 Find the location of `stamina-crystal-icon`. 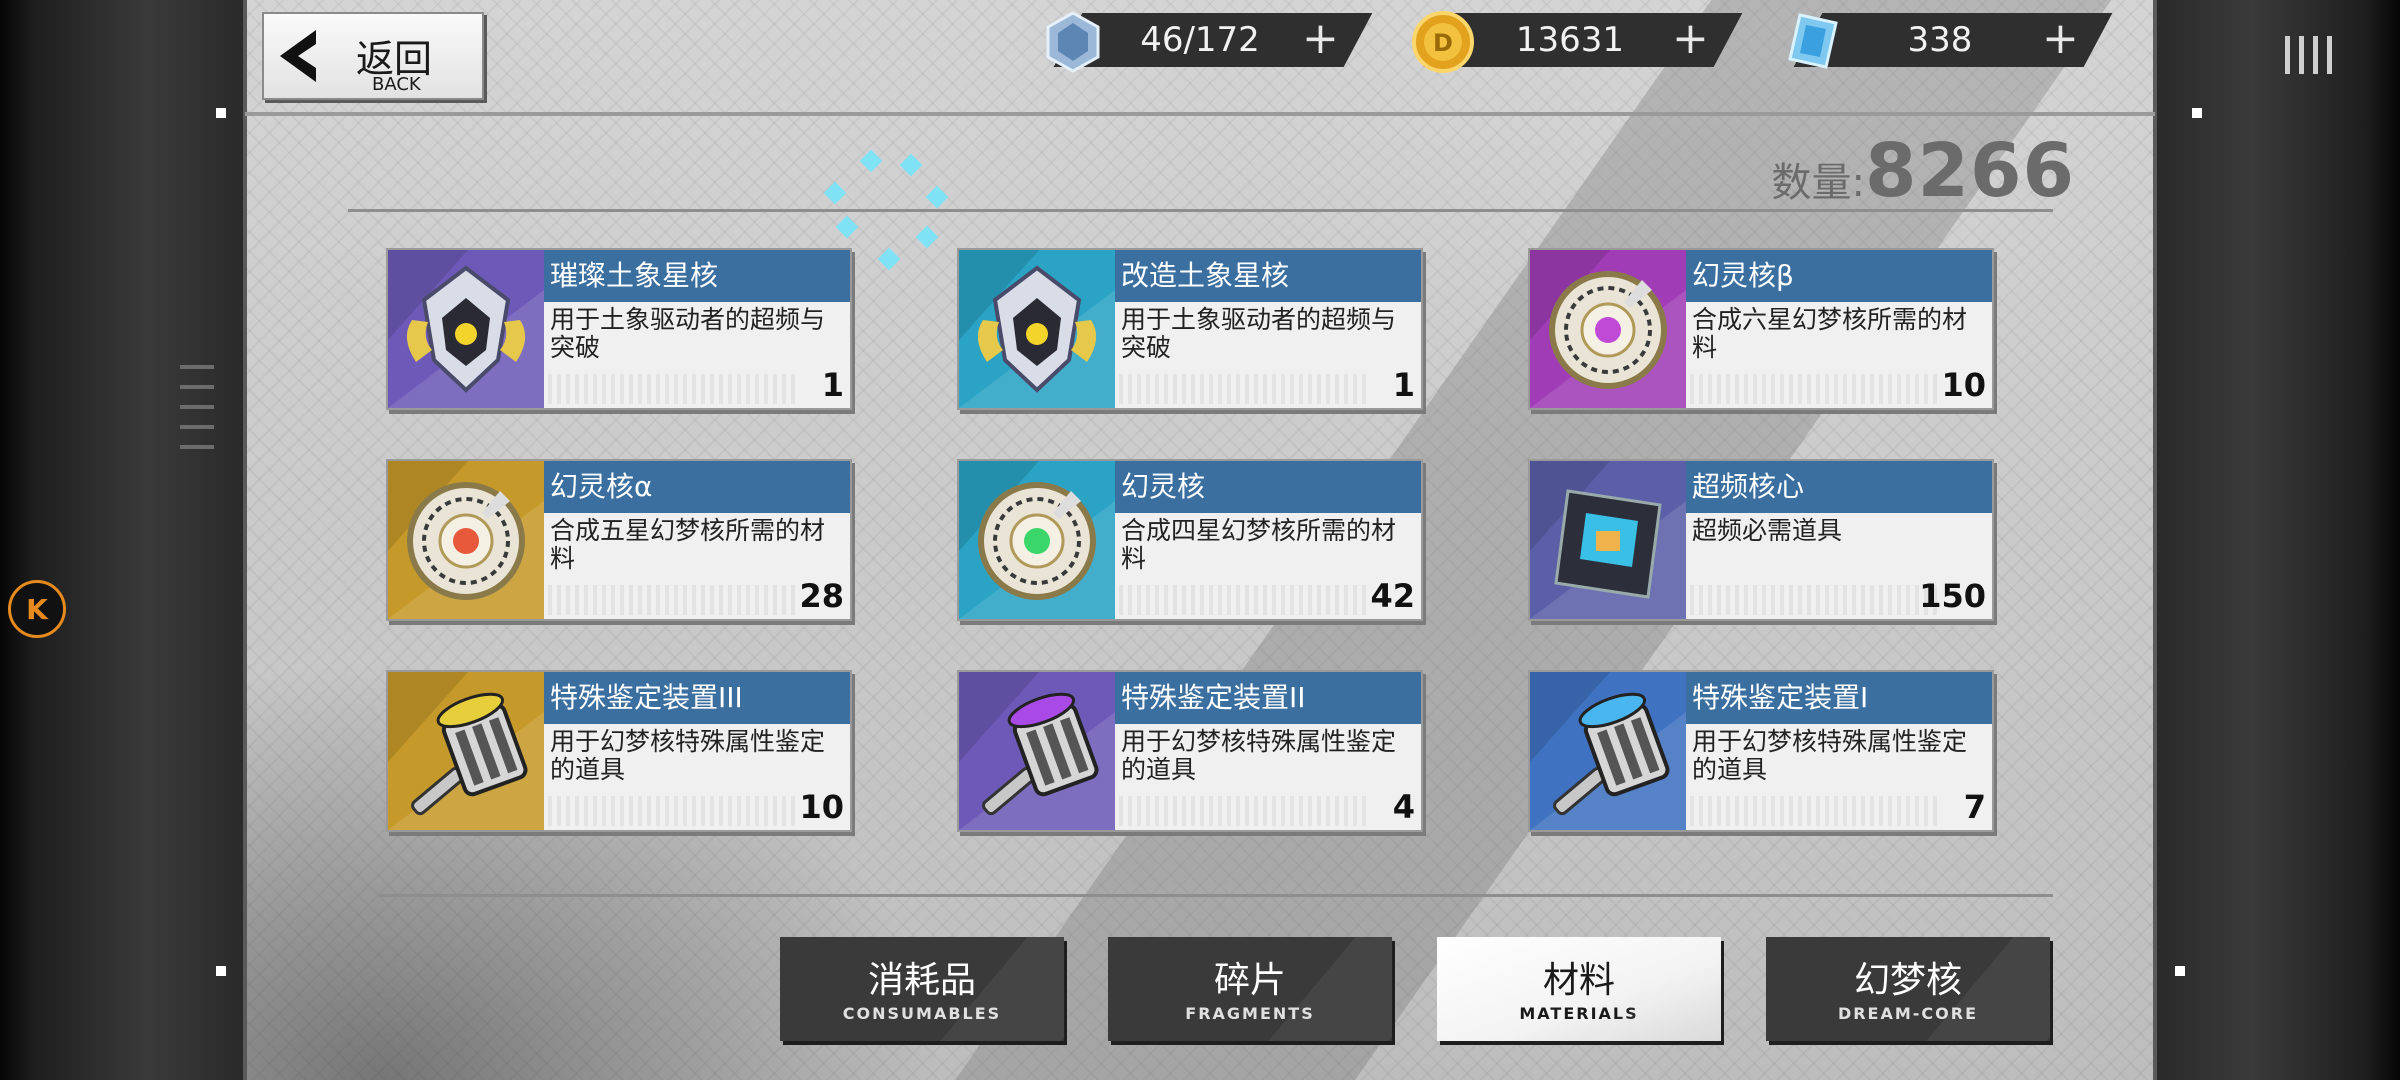

stamina-crystal-icon is located at coordinates (1073, 42).